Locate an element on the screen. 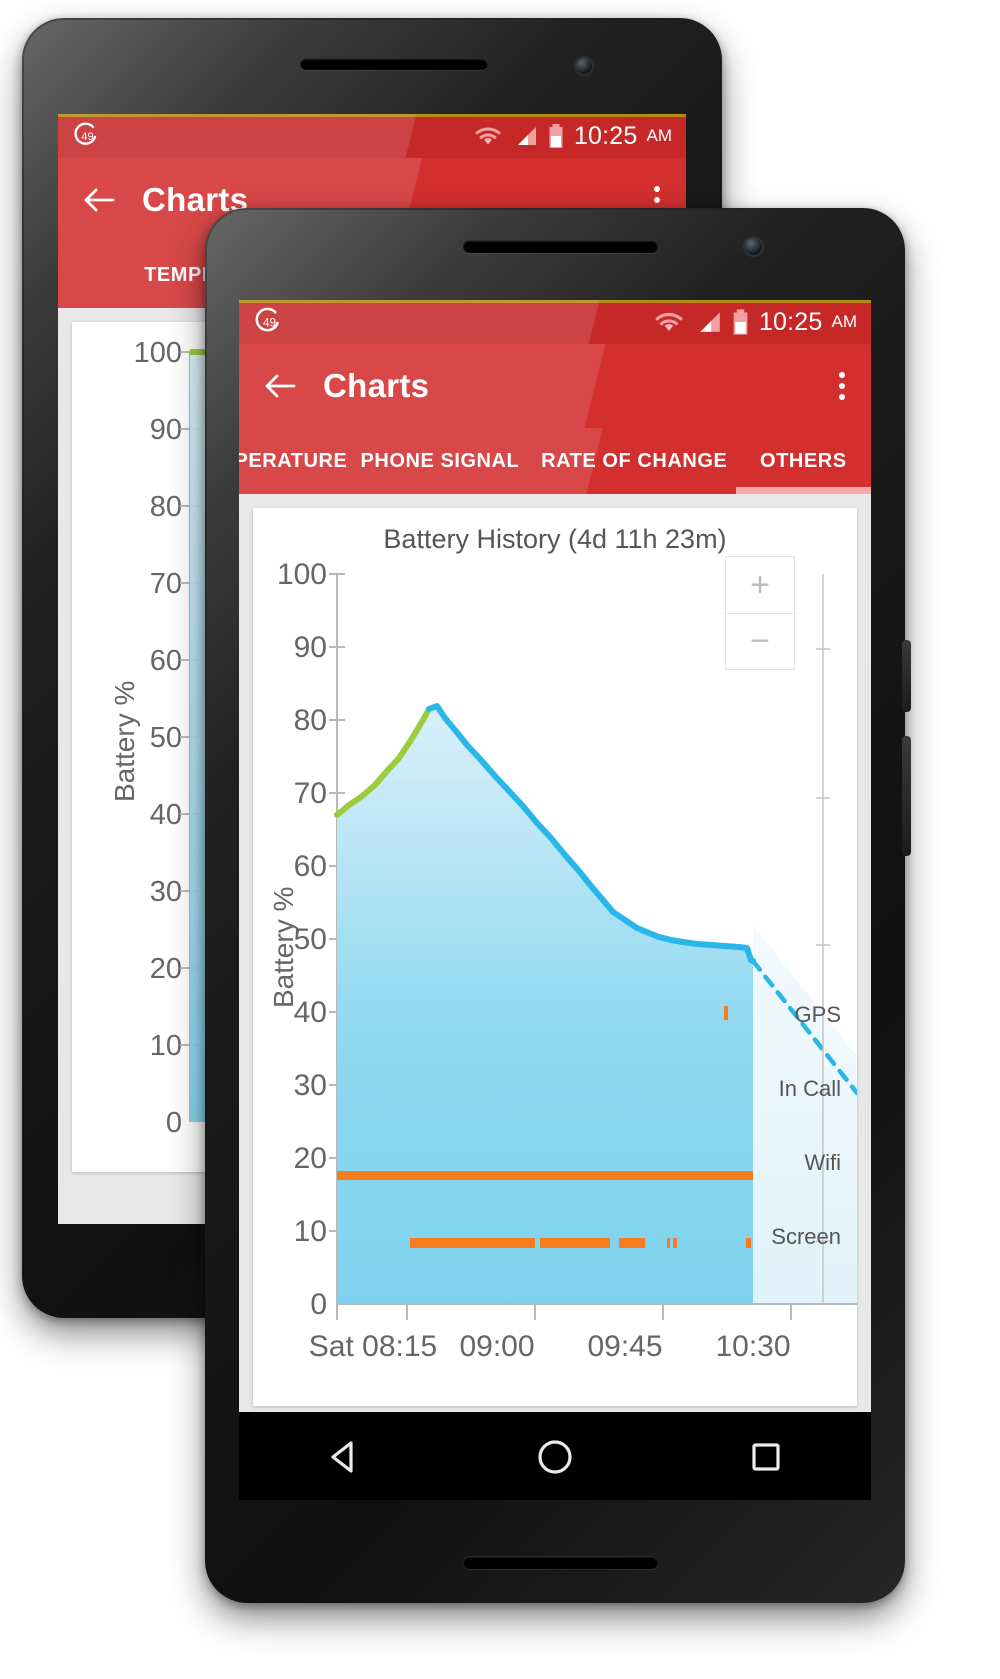 Image resolution: width=1000 pixels, height=1679 pixels. status-bar-left: 49 is located at coordinates (262, 322).